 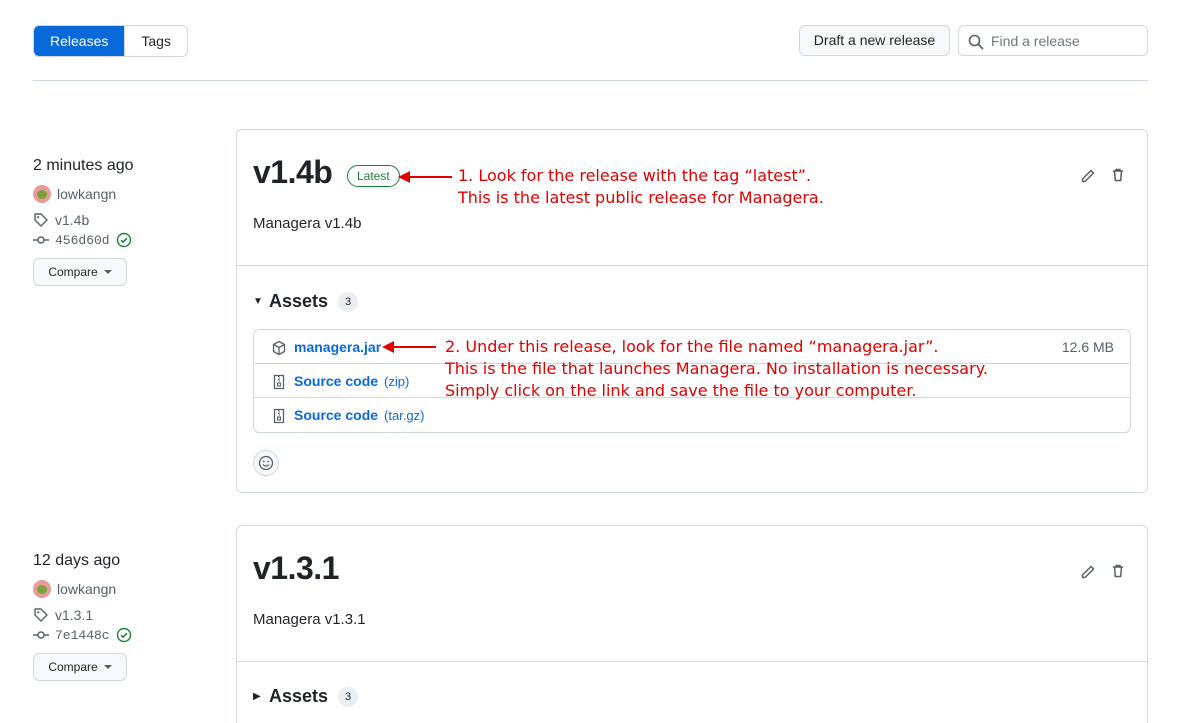 I want to click on latest-badge: Latest, so click(x=373, y=176).